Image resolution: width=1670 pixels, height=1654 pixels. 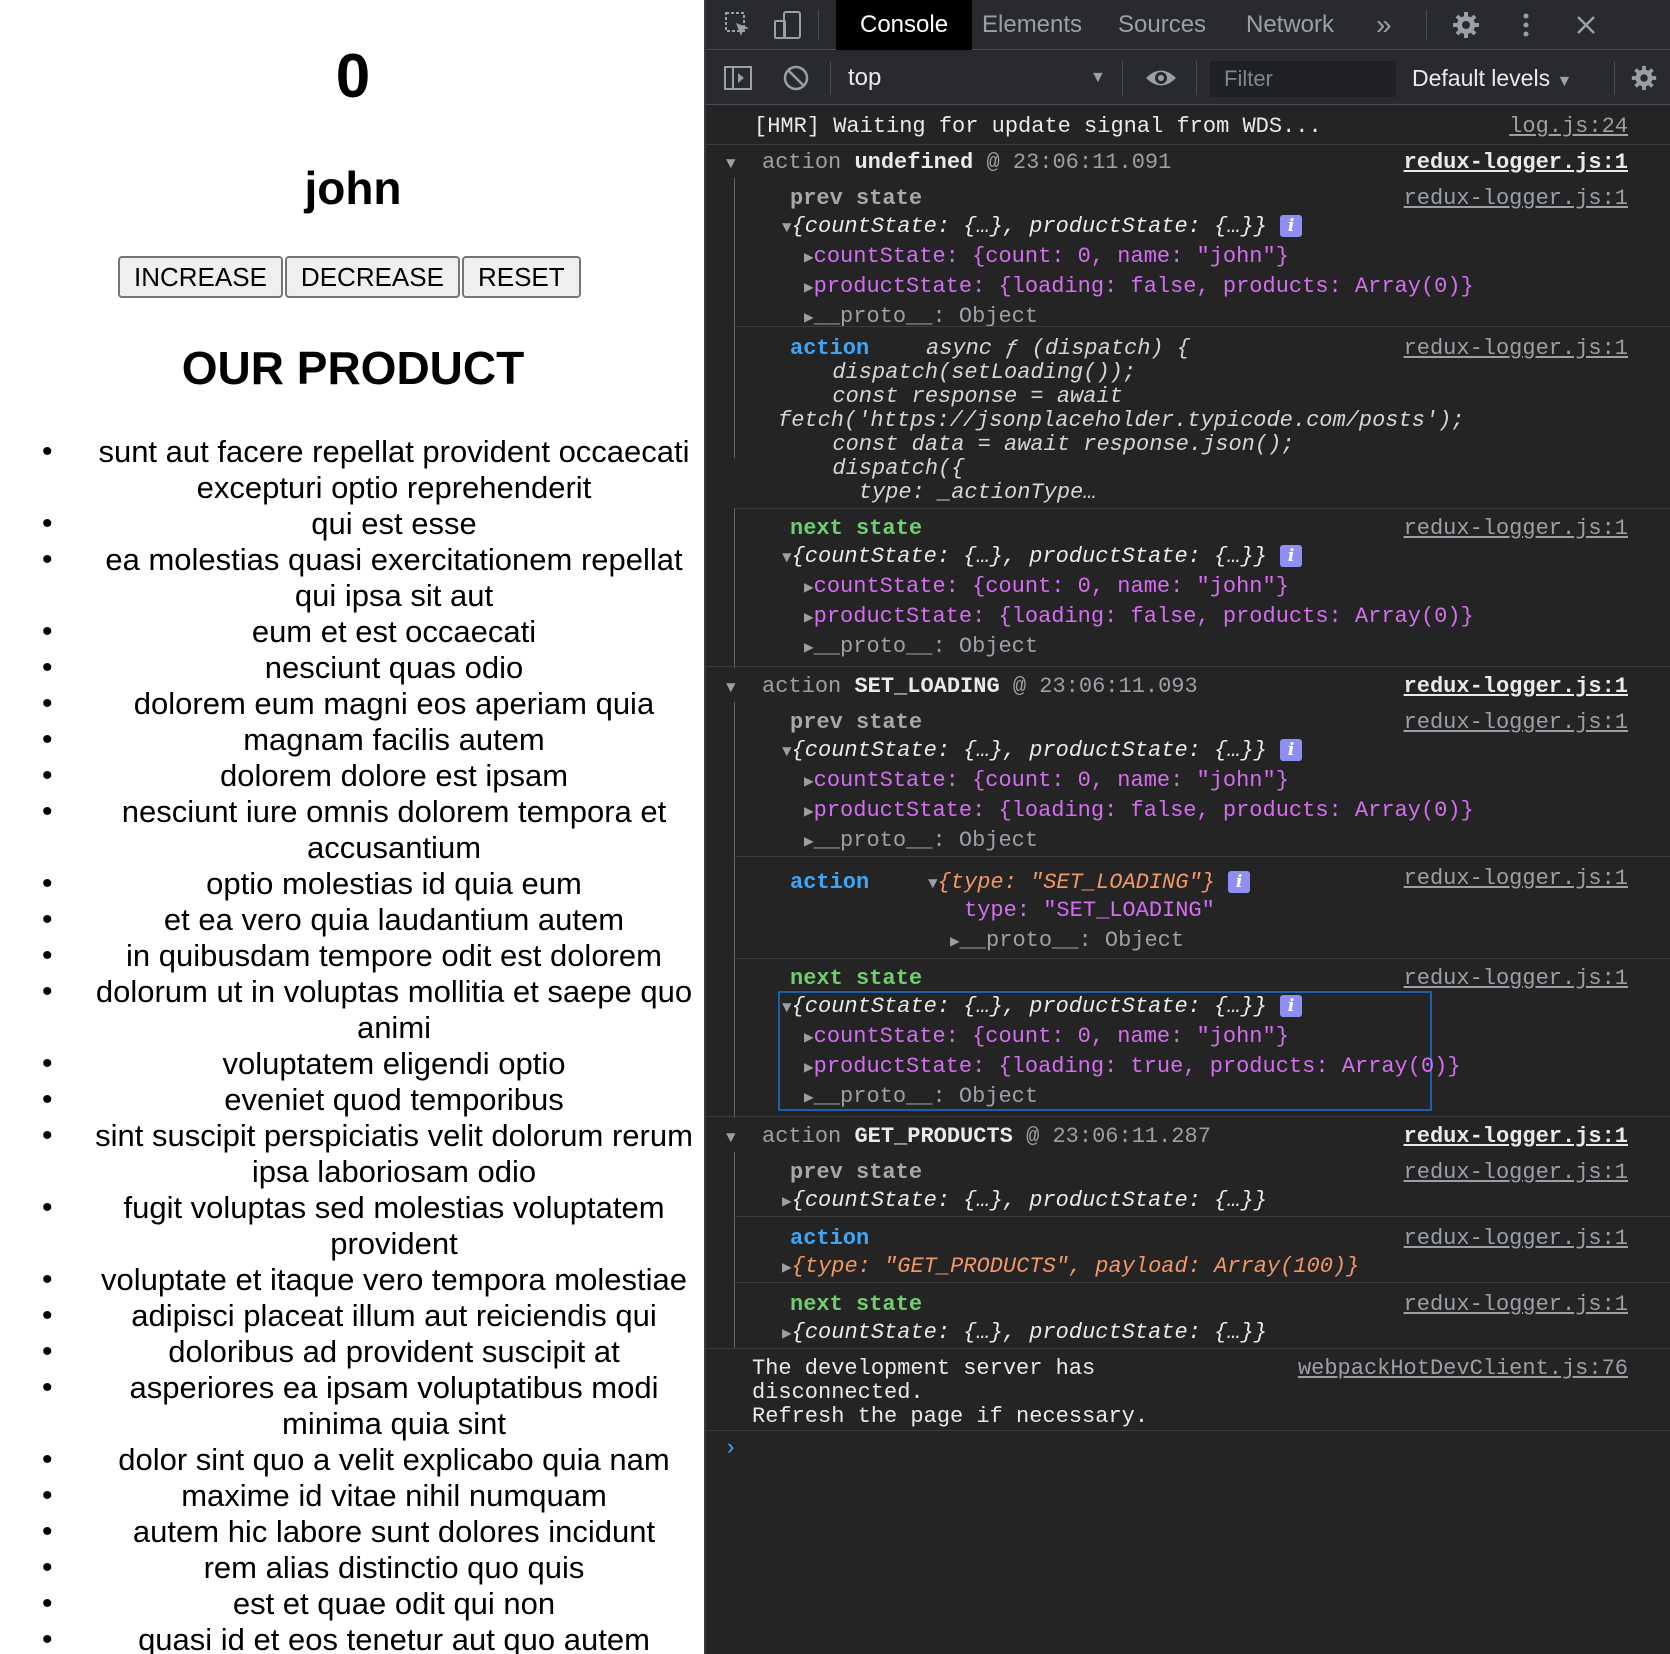 I want to click on action-time: @ 23:06:11.091, so click(x=1079, y=162).